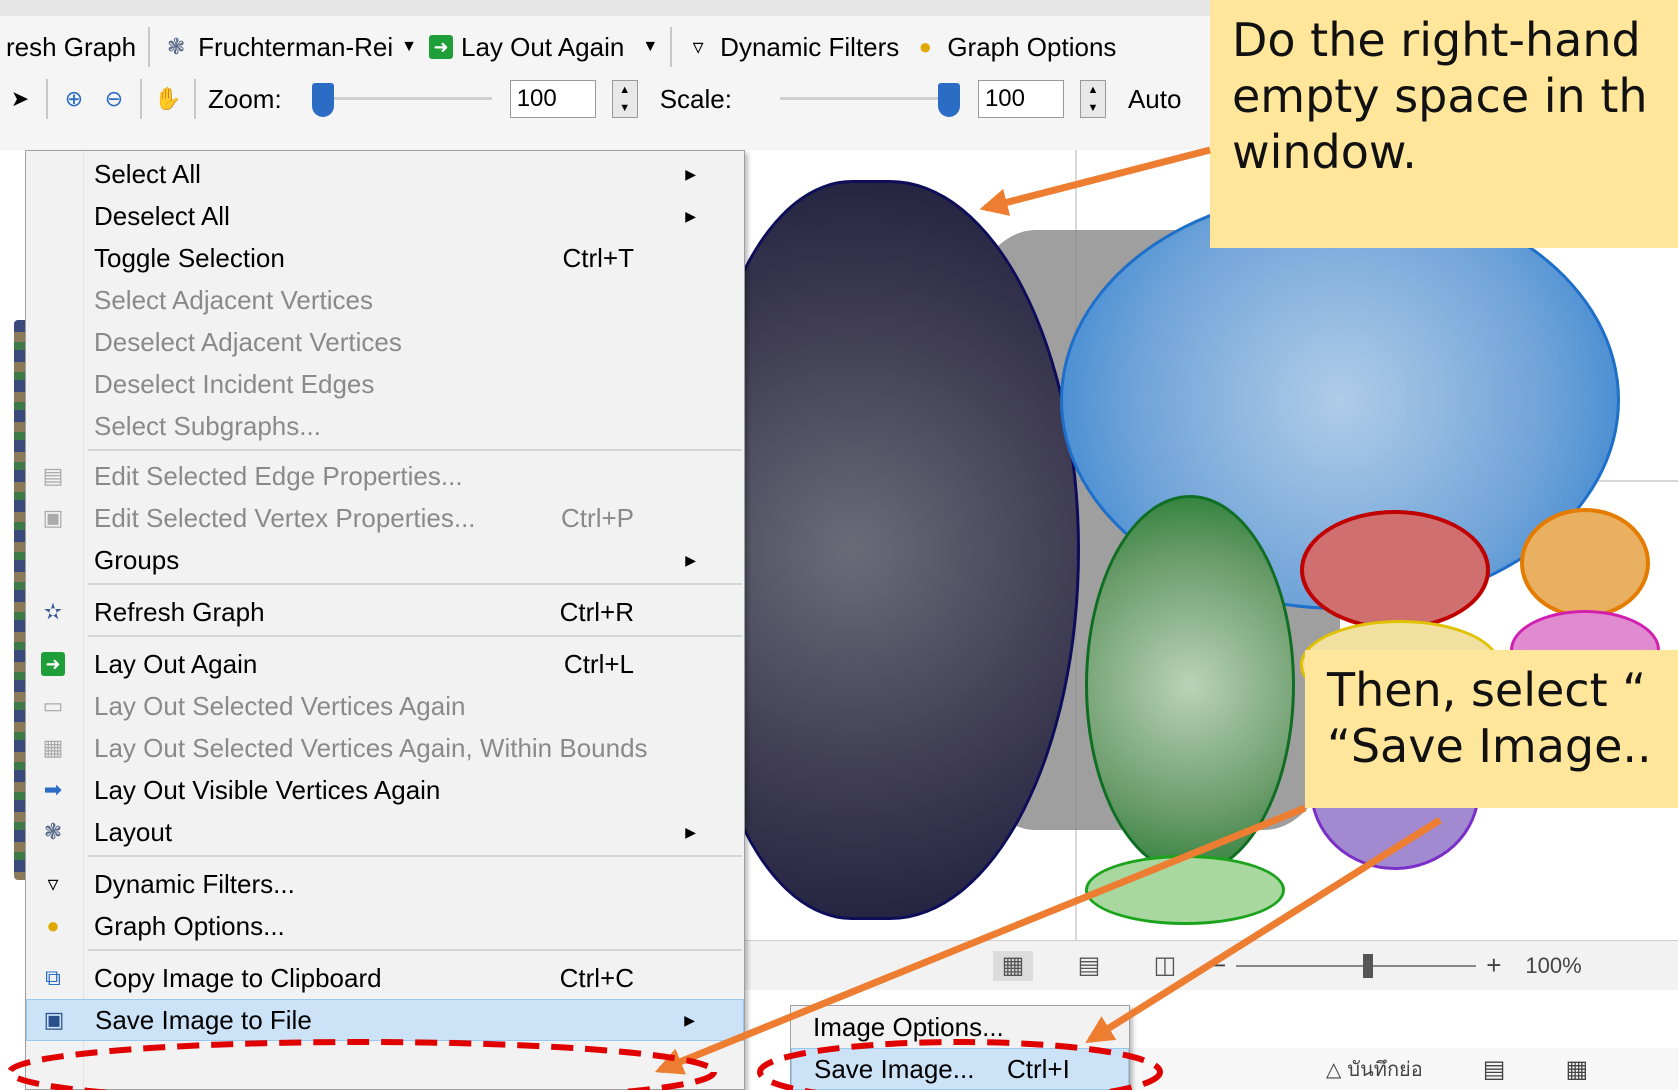 The image size is (1678, 1090). Describe the element at coordinates (385, 664) in the screenshot. I see `menu-item-lay-out-again: ➜ Lay Out Again Ctrl+L` at that location.